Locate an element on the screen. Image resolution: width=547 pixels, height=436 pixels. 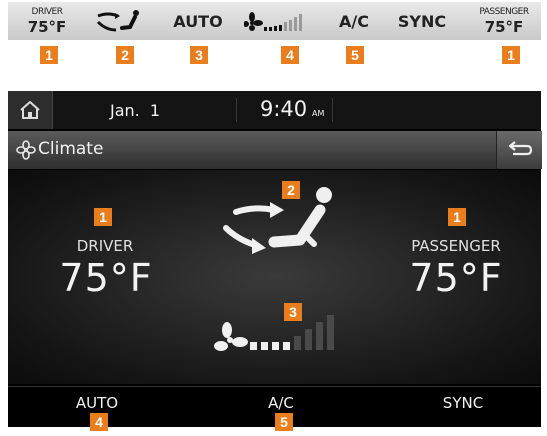
clock-time: 9:40 is located at coordinates (284, 109).